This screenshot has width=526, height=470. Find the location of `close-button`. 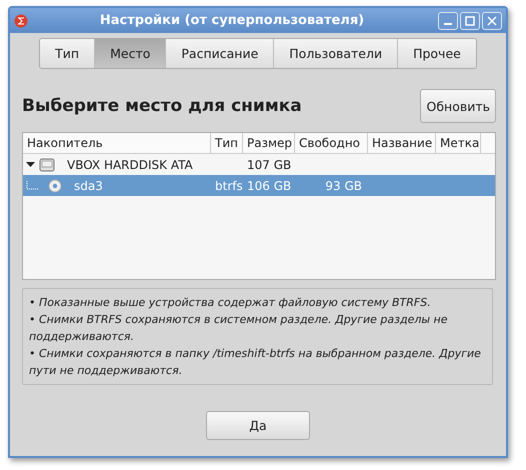

close-button is located at coordinates (492, 21).